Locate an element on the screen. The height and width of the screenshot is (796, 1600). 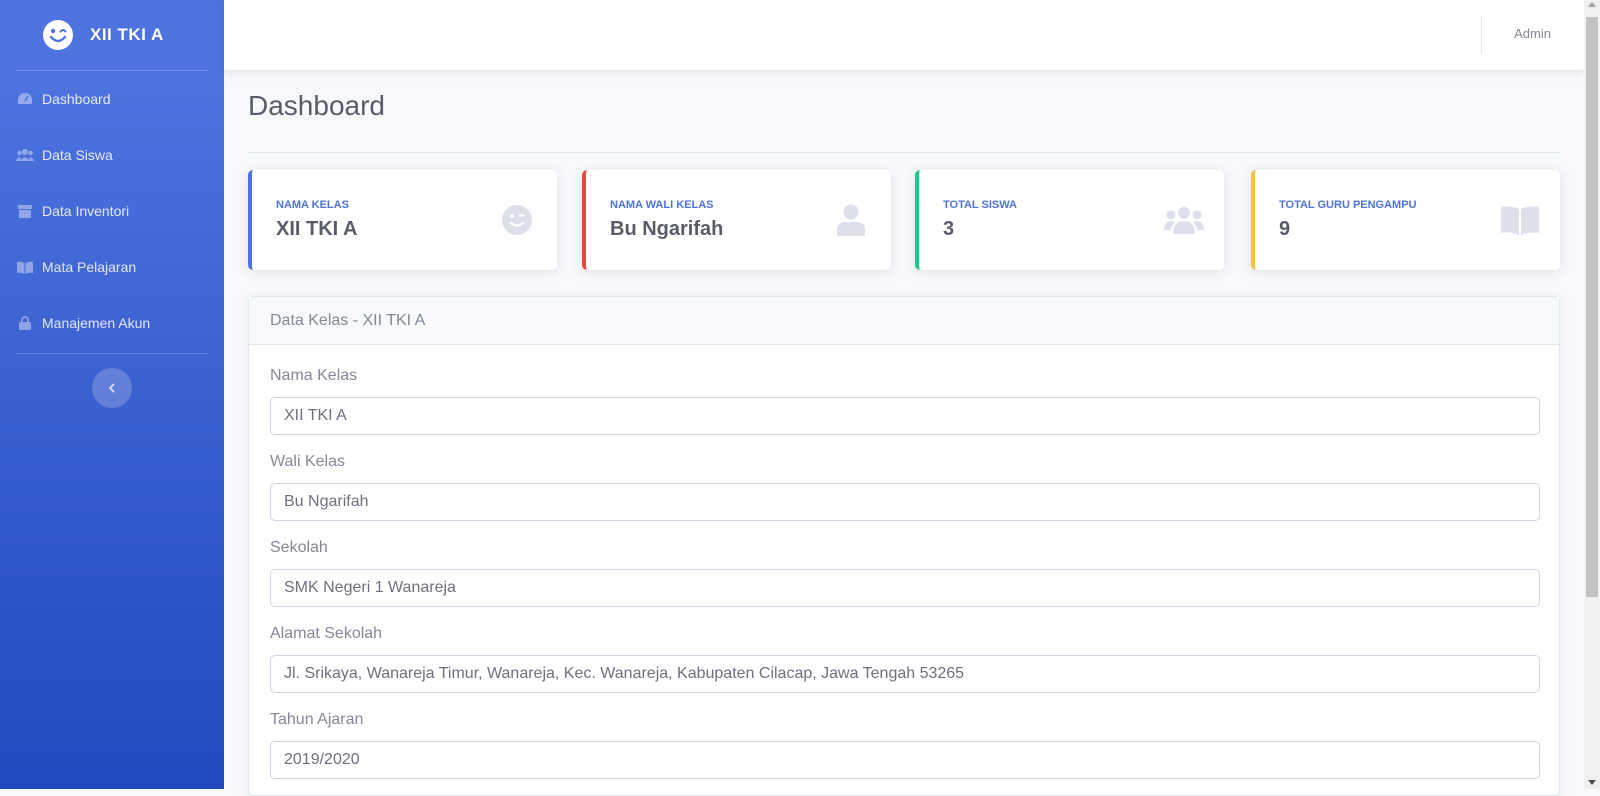
sidebar-toggle-button is located at coordinates (112, 388).